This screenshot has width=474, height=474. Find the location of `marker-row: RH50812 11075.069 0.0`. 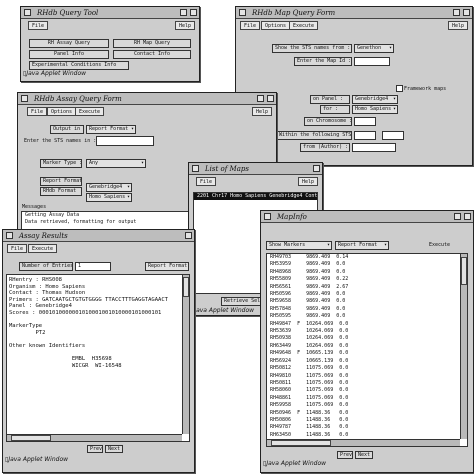

marker-row: RH50812 11075.069 0.0 is located at coordinates (367, 368).